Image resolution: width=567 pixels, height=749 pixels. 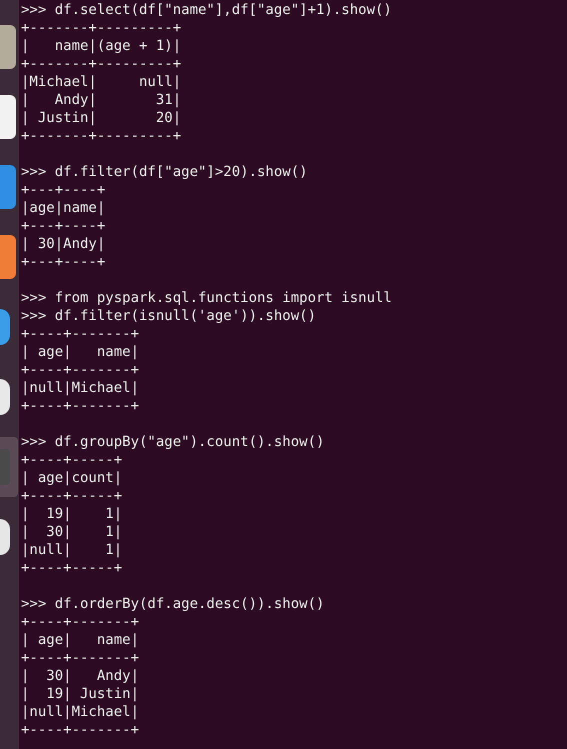 What do you see at coordinates (80, 676) in the screenshot?
I see `terminal-line: | 30| Andy|` at bounding box center [80, 676].